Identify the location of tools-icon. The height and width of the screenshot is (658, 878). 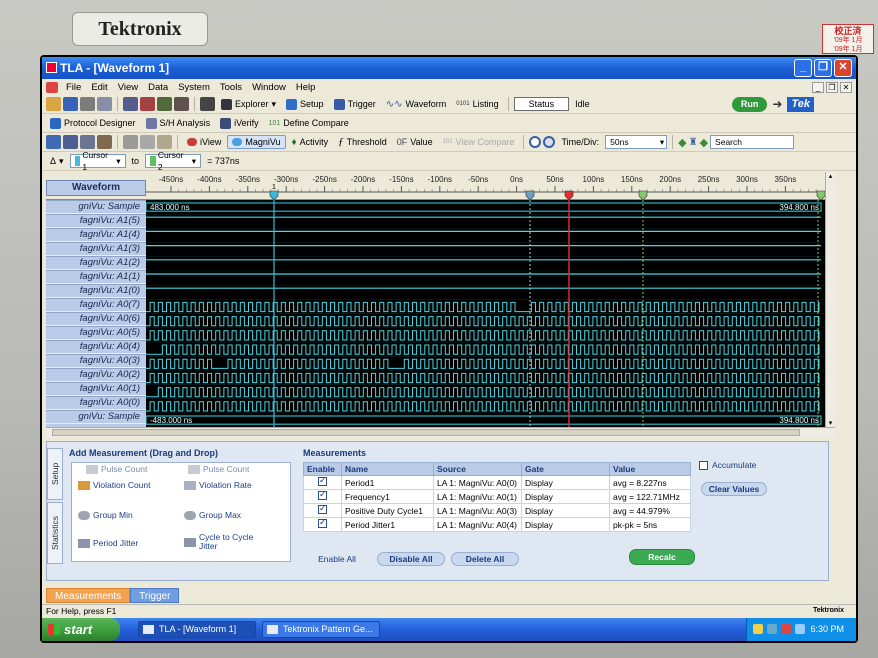
(181, 104).